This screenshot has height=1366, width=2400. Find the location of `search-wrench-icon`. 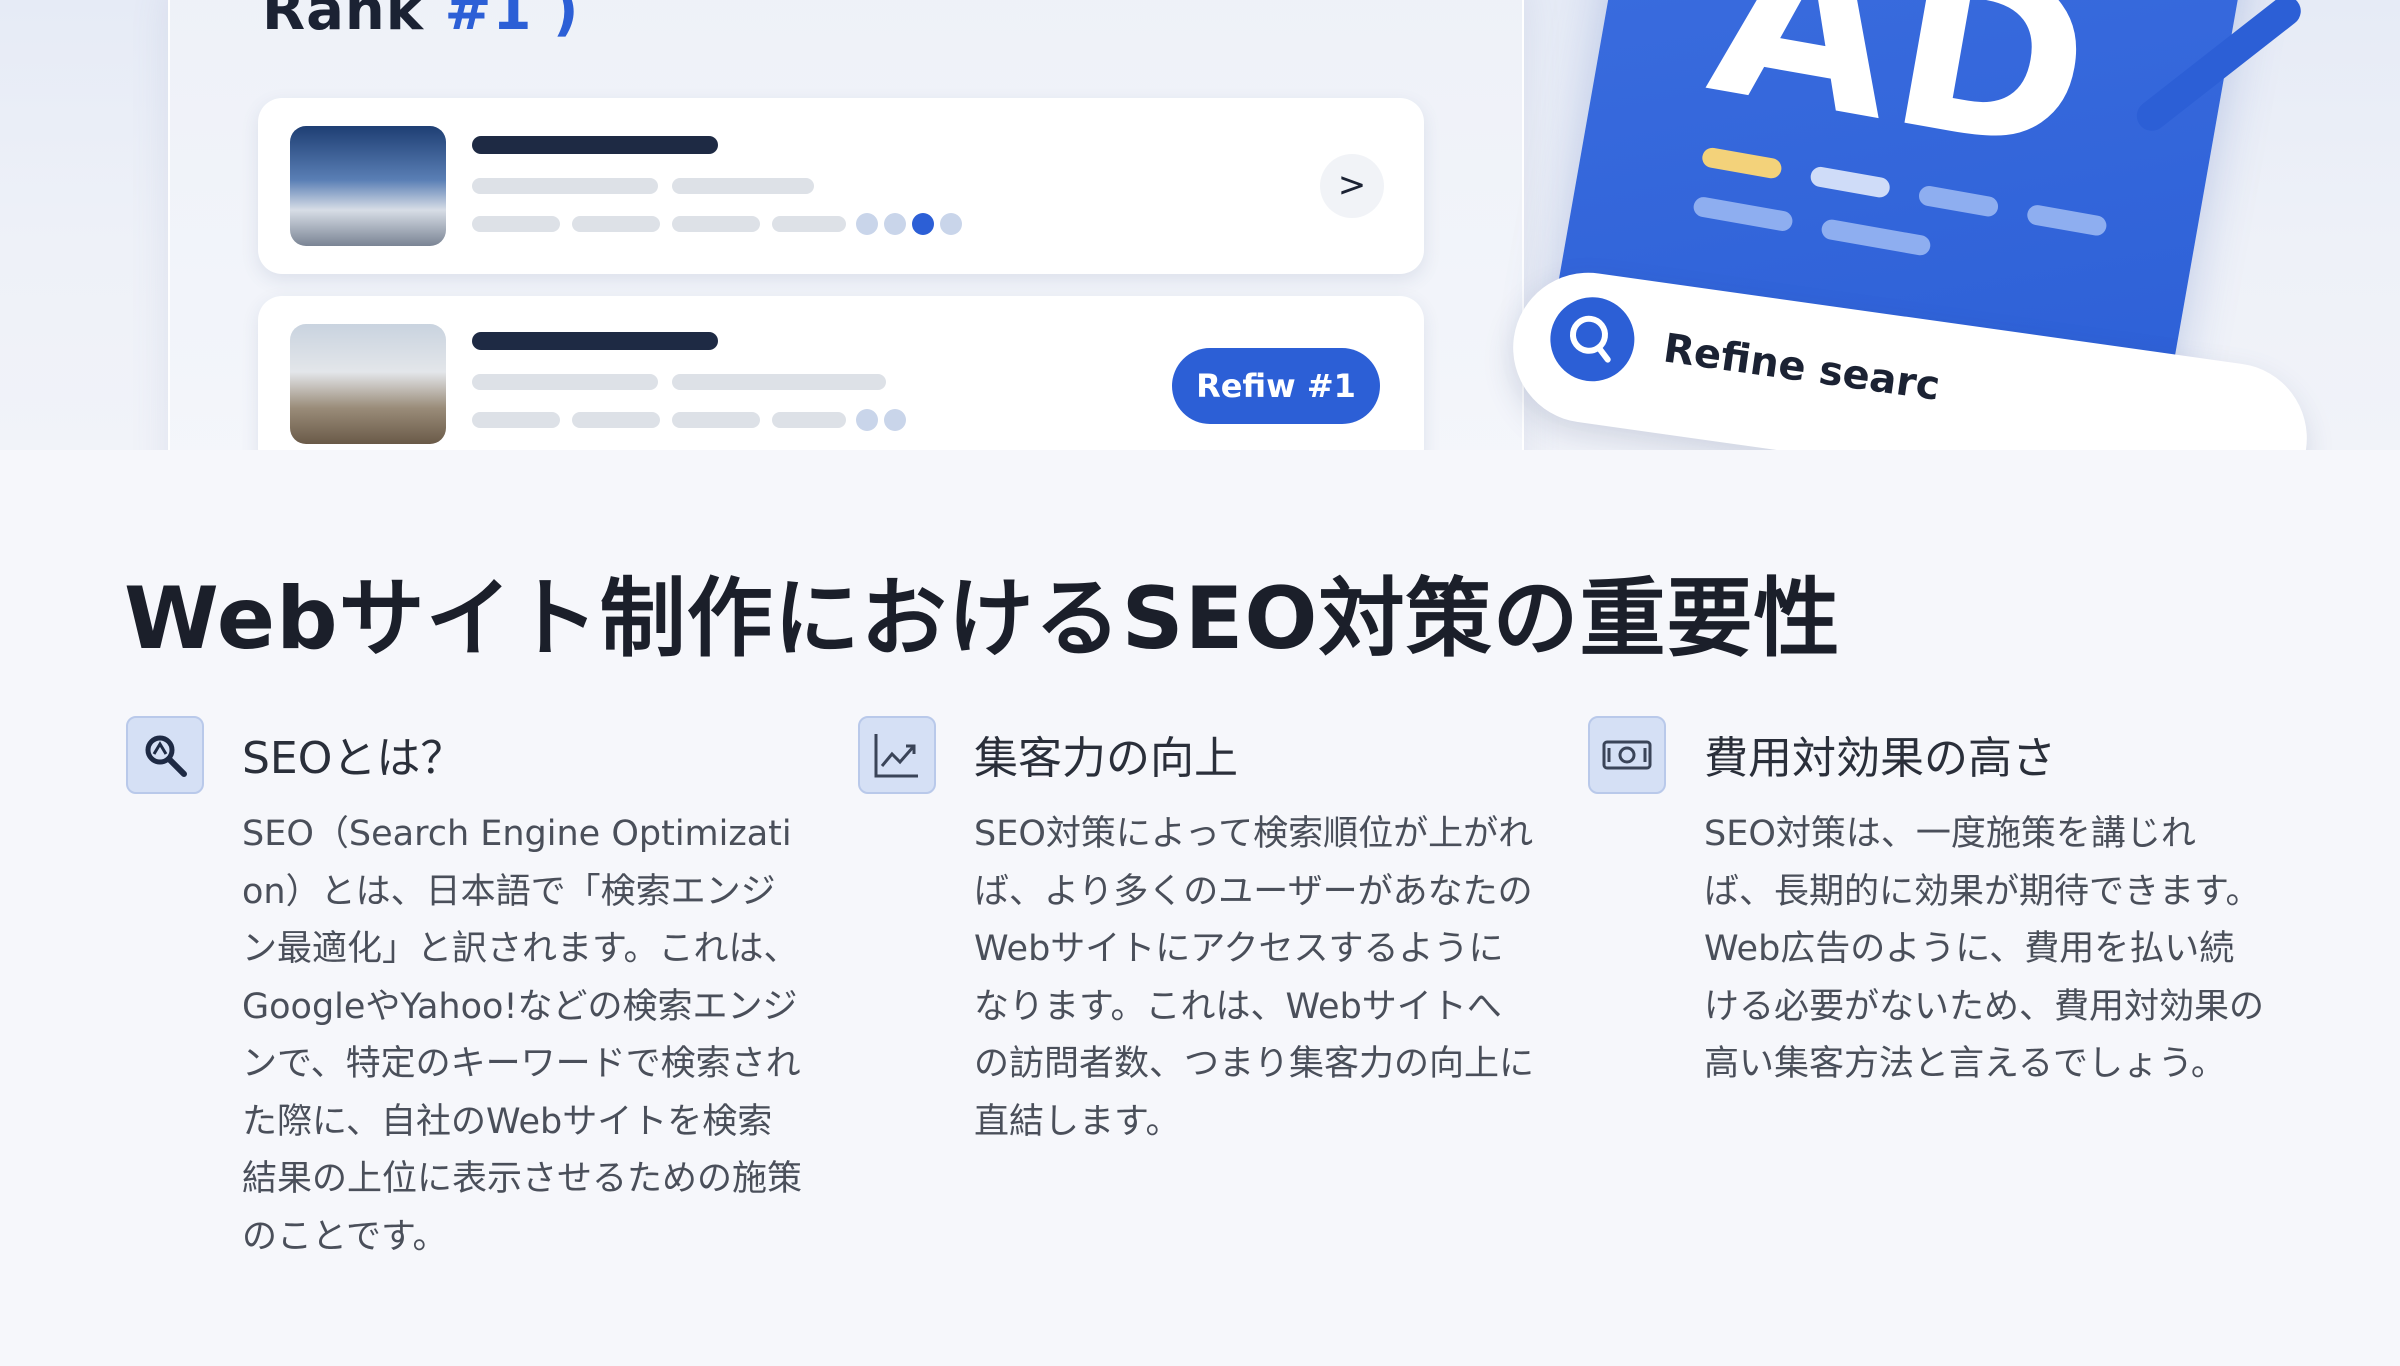

search-wrench-icon is located at coordinates (165, 755).